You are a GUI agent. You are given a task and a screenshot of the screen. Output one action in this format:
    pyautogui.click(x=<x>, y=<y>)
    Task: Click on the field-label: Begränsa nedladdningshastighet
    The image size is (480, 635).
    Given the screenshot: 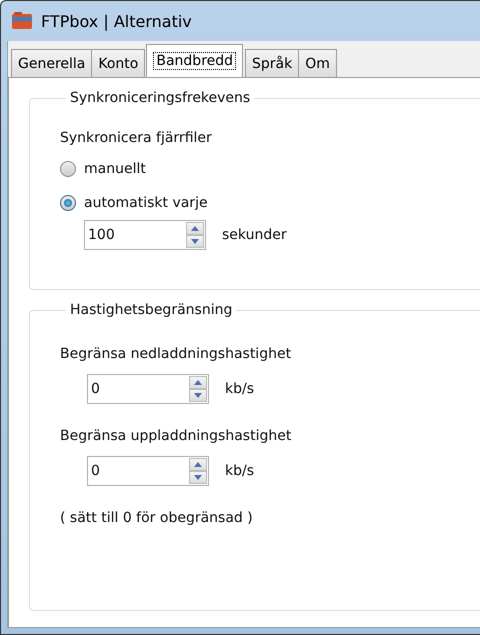 What is the action you would take?
    pyautogui.click(x=176, y=354)
    